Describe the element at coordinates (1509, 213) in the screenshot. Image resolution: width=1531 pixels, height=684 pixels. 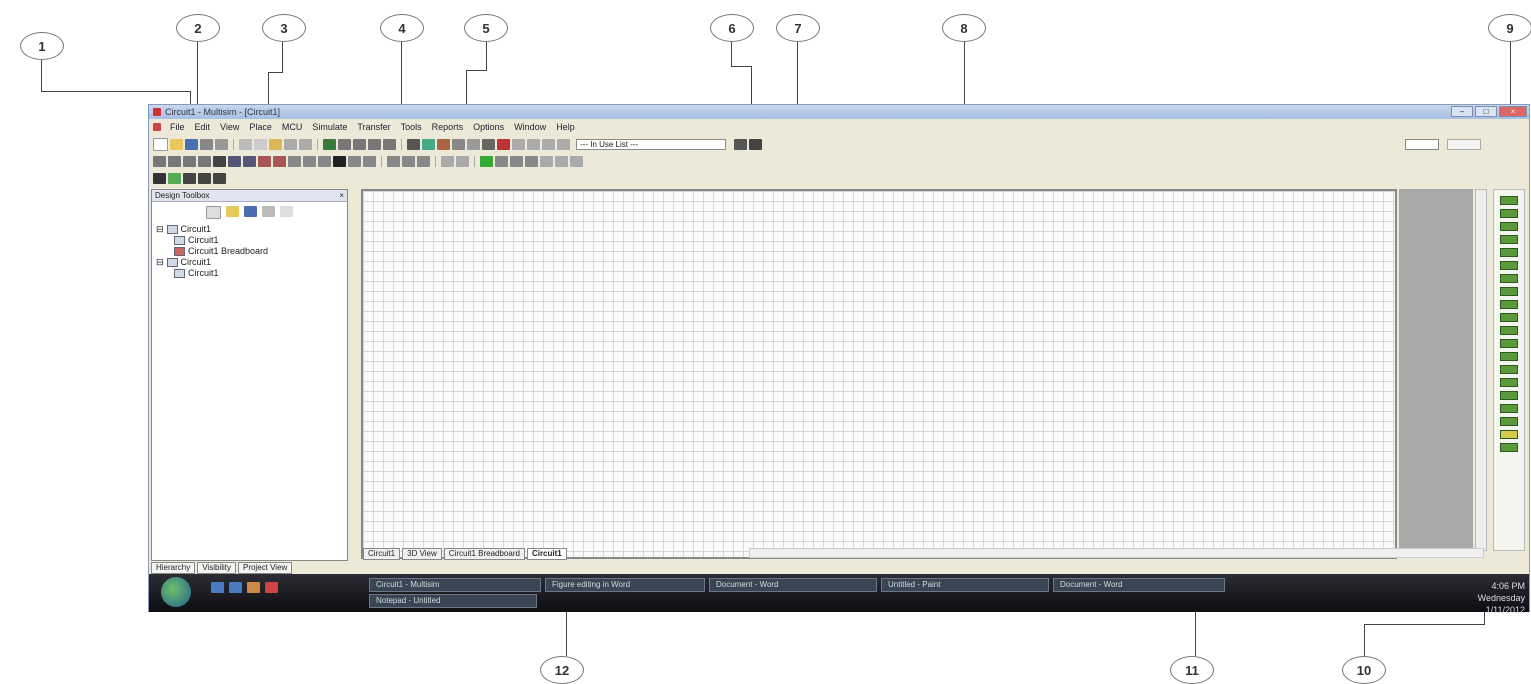
I see `function-generator-icon` at that location.